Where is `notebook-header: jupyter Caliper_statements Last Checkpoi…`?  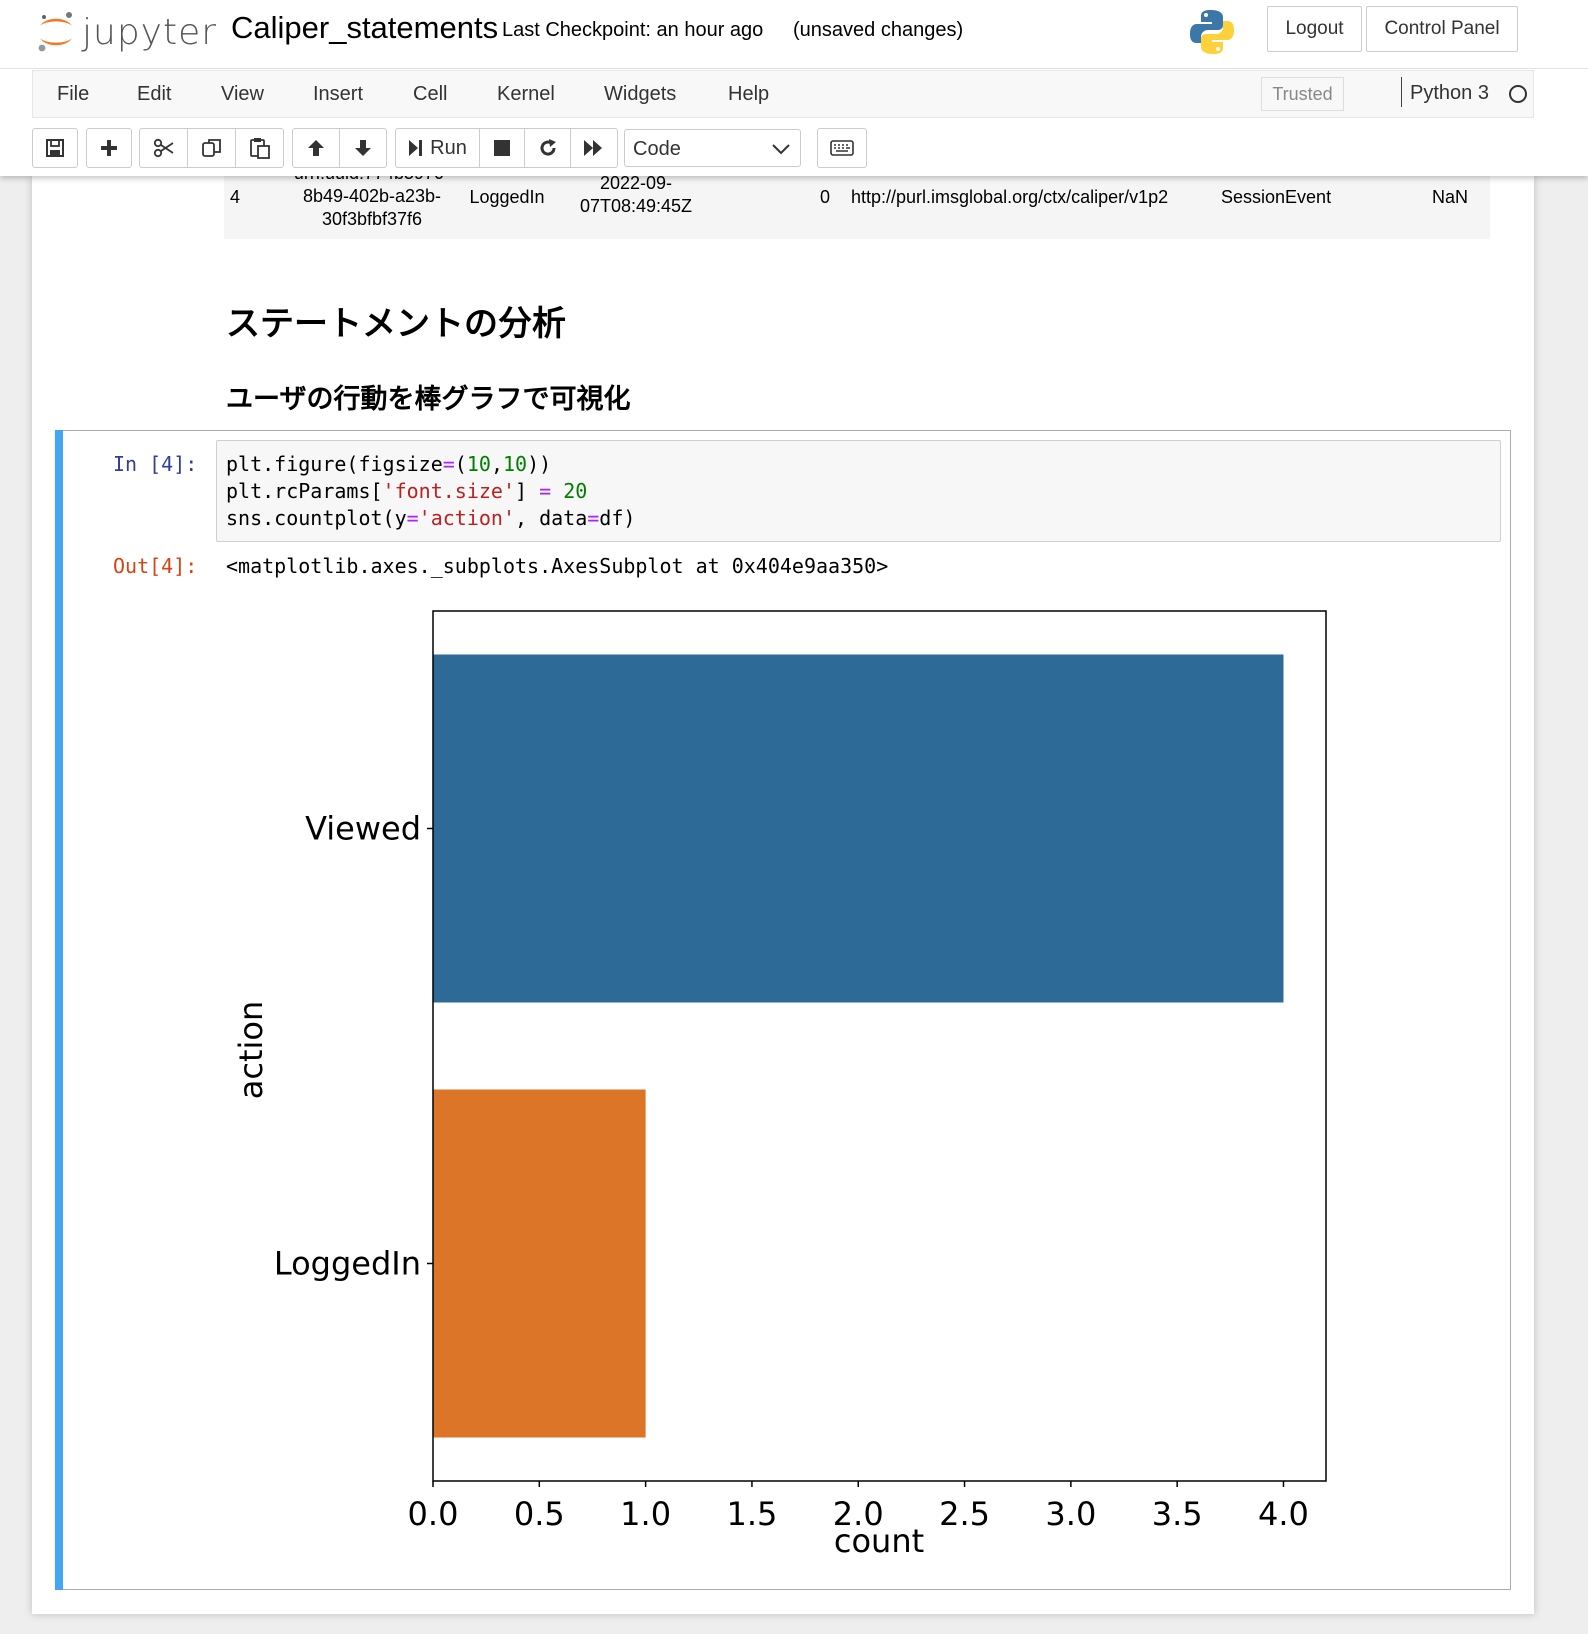
notebook-header: jupyter Caliper_statements Last Checkpoi… is located at coordinates (794, 88).